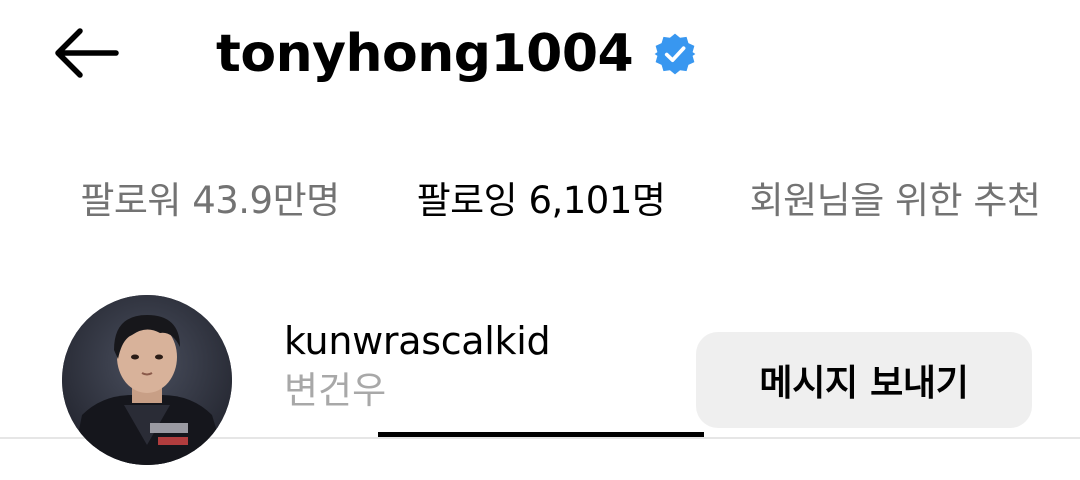  I want to click on username: kunwrascalkid, so click(417, 341).